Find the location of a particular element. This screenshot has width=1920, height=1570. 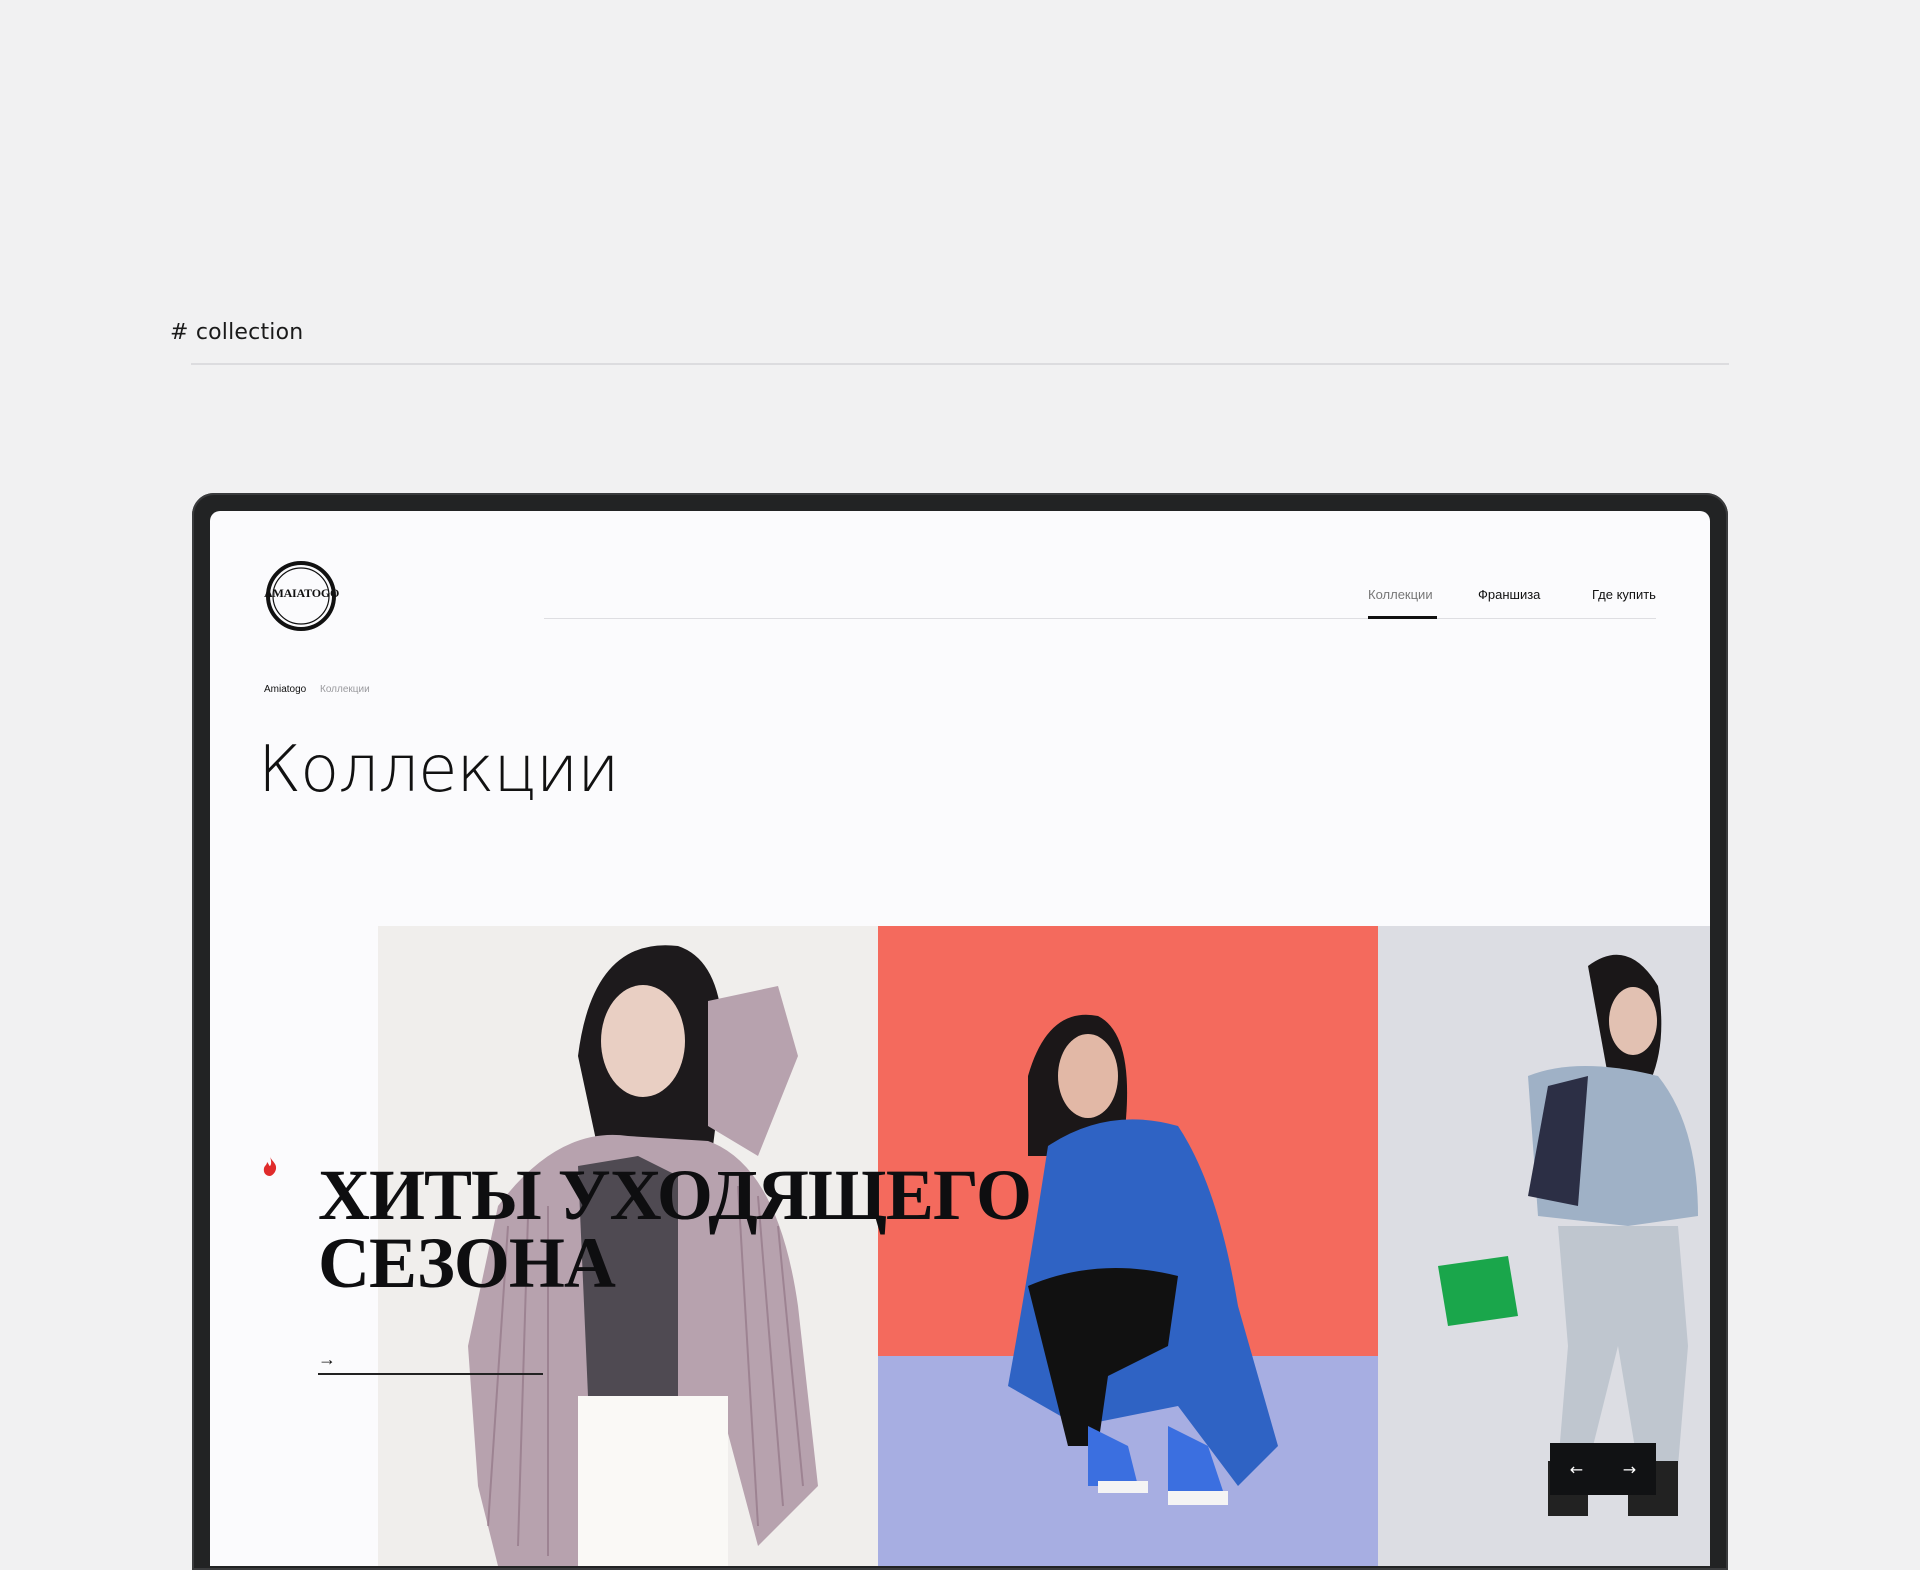

model-denim-jacket-image is located at coordinates (1544, 1246).